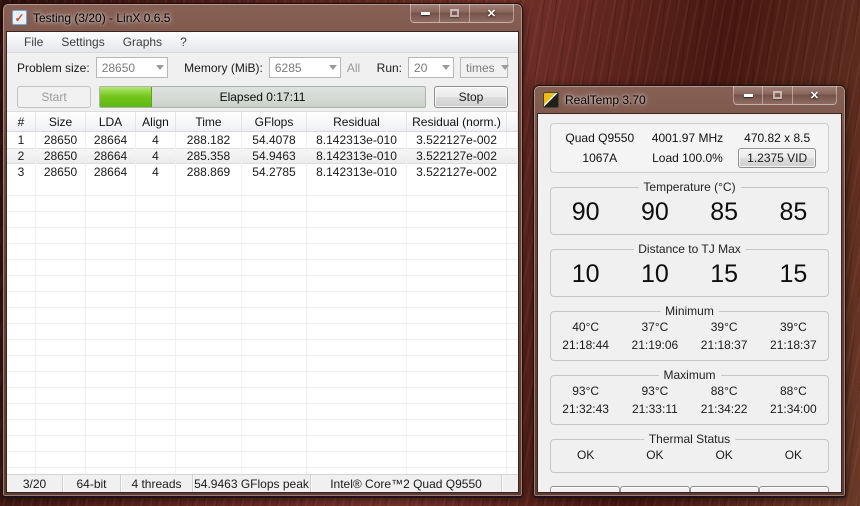 This screenshot has width=860, height=506. Describe the element at coordinates (274, 172) in the screenshot. I see `cell: 54.2785` at that location.